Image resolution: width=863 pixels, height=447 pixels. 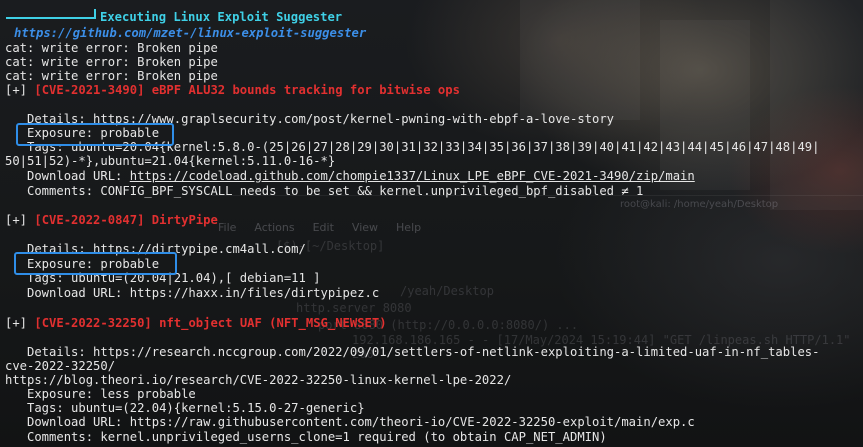 I want to click on background-window-menubar: File Actions Edit View Help, so click(x=319, y=227).